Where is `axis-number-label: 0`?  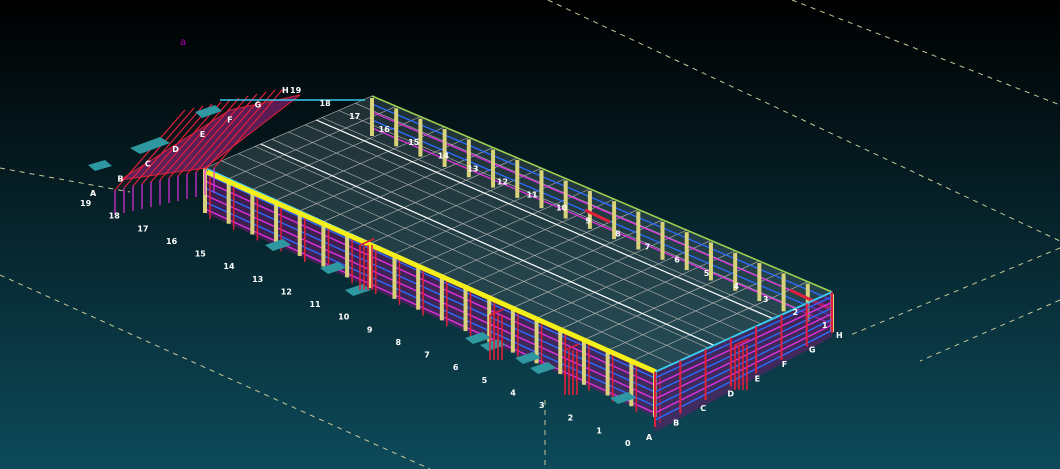
axis-number-label: 0 is located at coordinates (628, 443).